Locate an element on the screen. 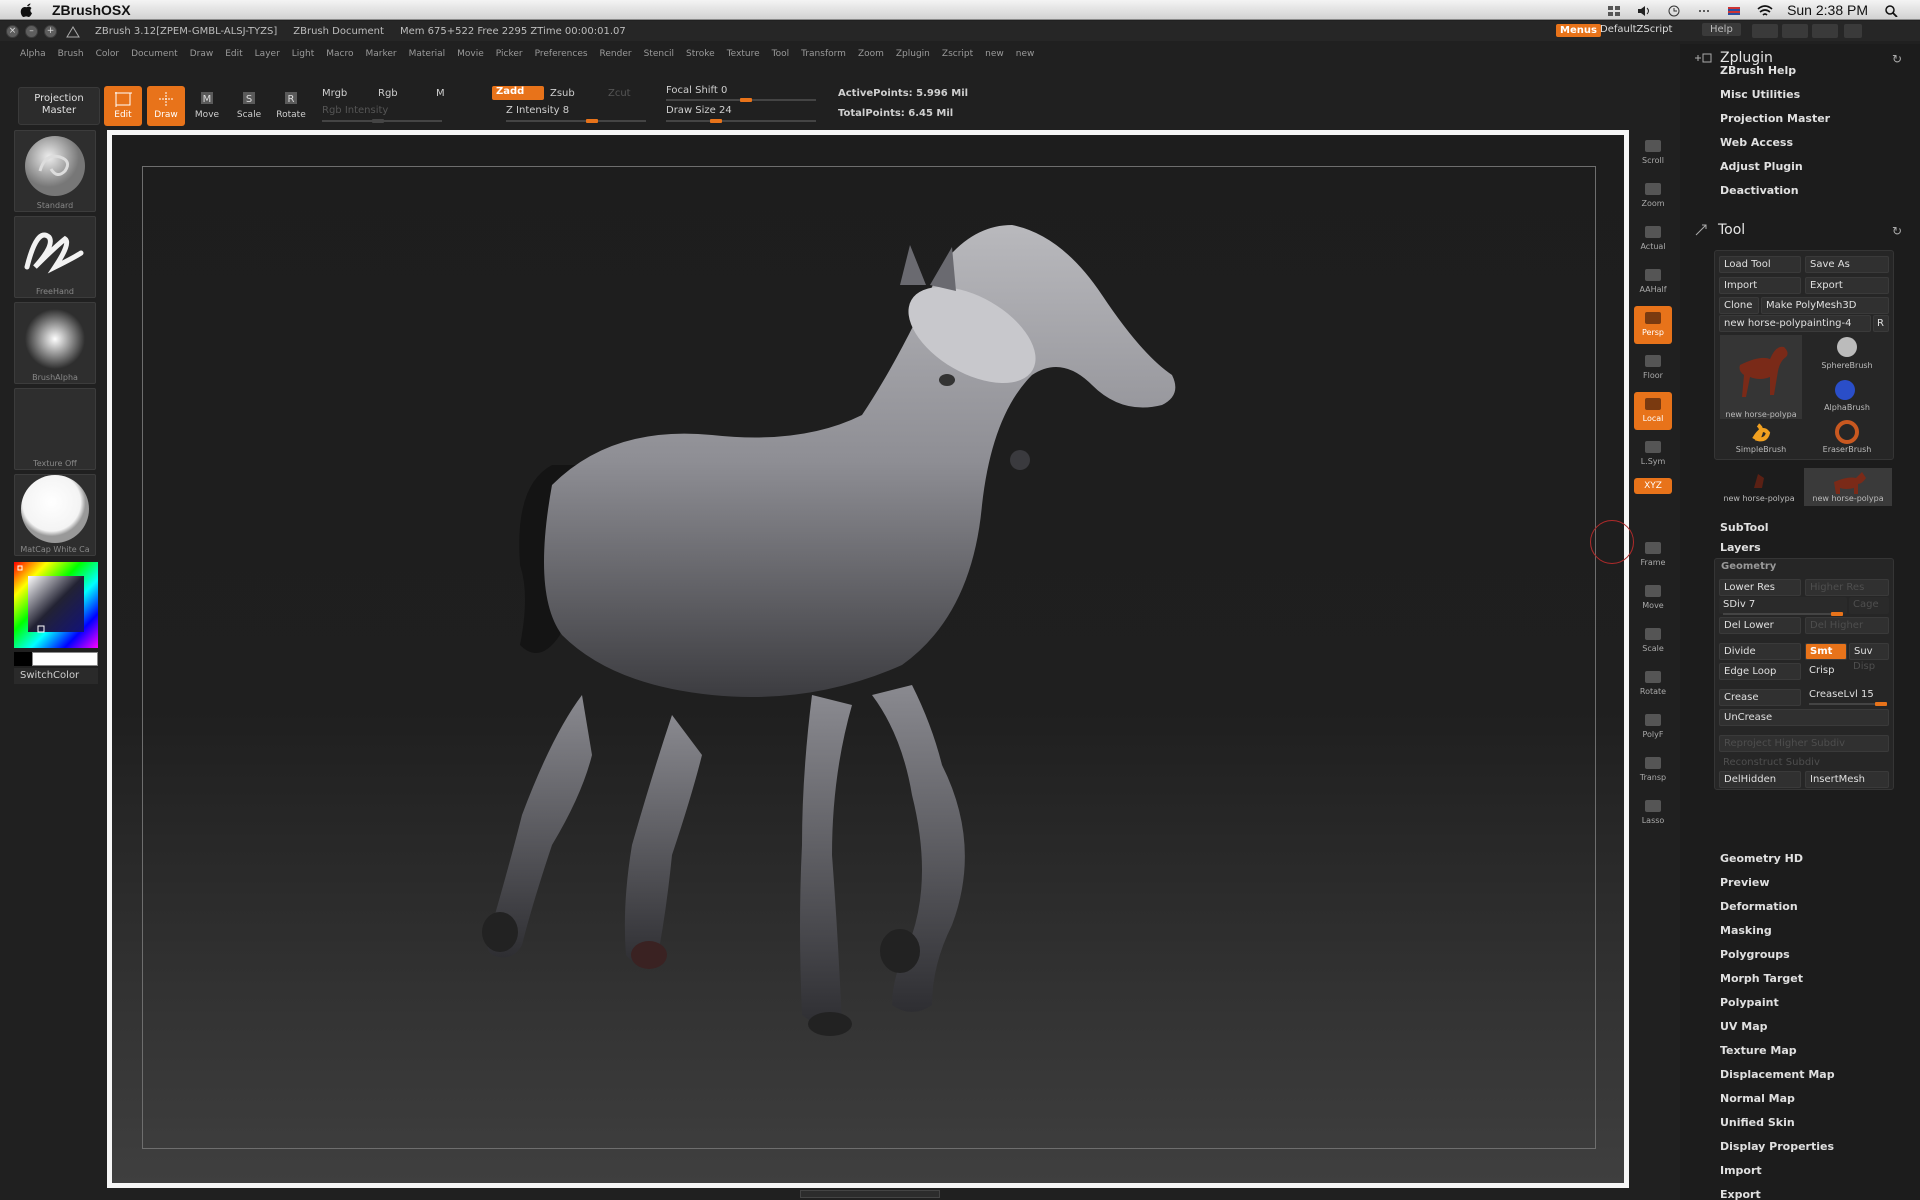 The height and width of the screenshot is (1200, 1920). tool-section-geometry-hd: Geometry HD is located at coordinates (1761, 858).